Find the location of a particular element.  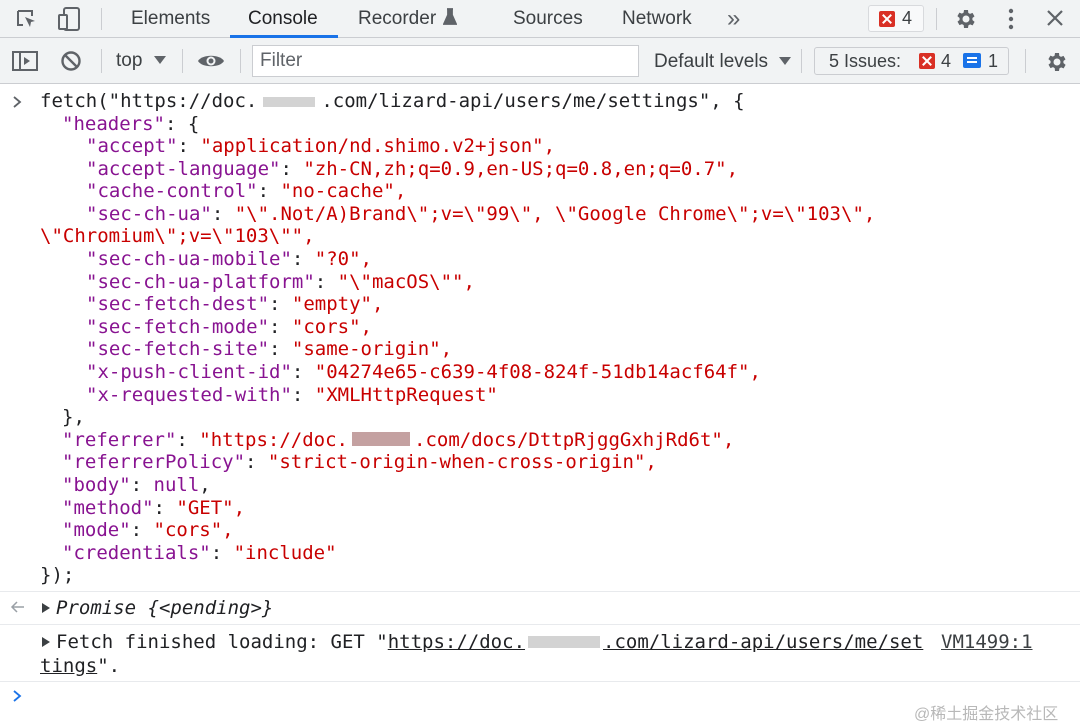

mode-line: "mode": "cors", is located at coordinates (148, 530).